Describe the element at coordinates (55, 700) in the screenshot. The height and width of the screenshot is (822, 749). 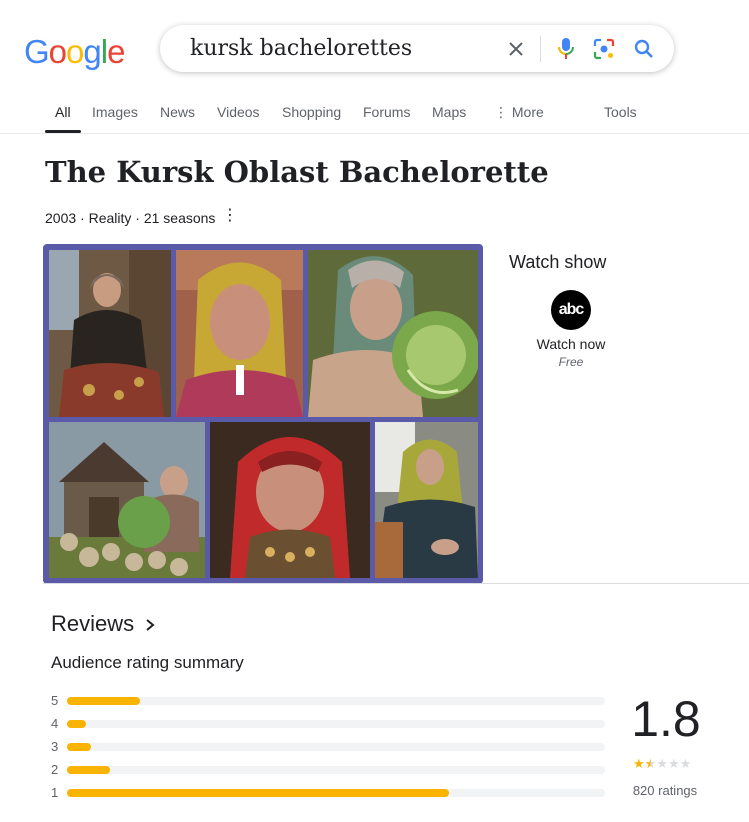
I see `rating-bar-label: 5` at that location.